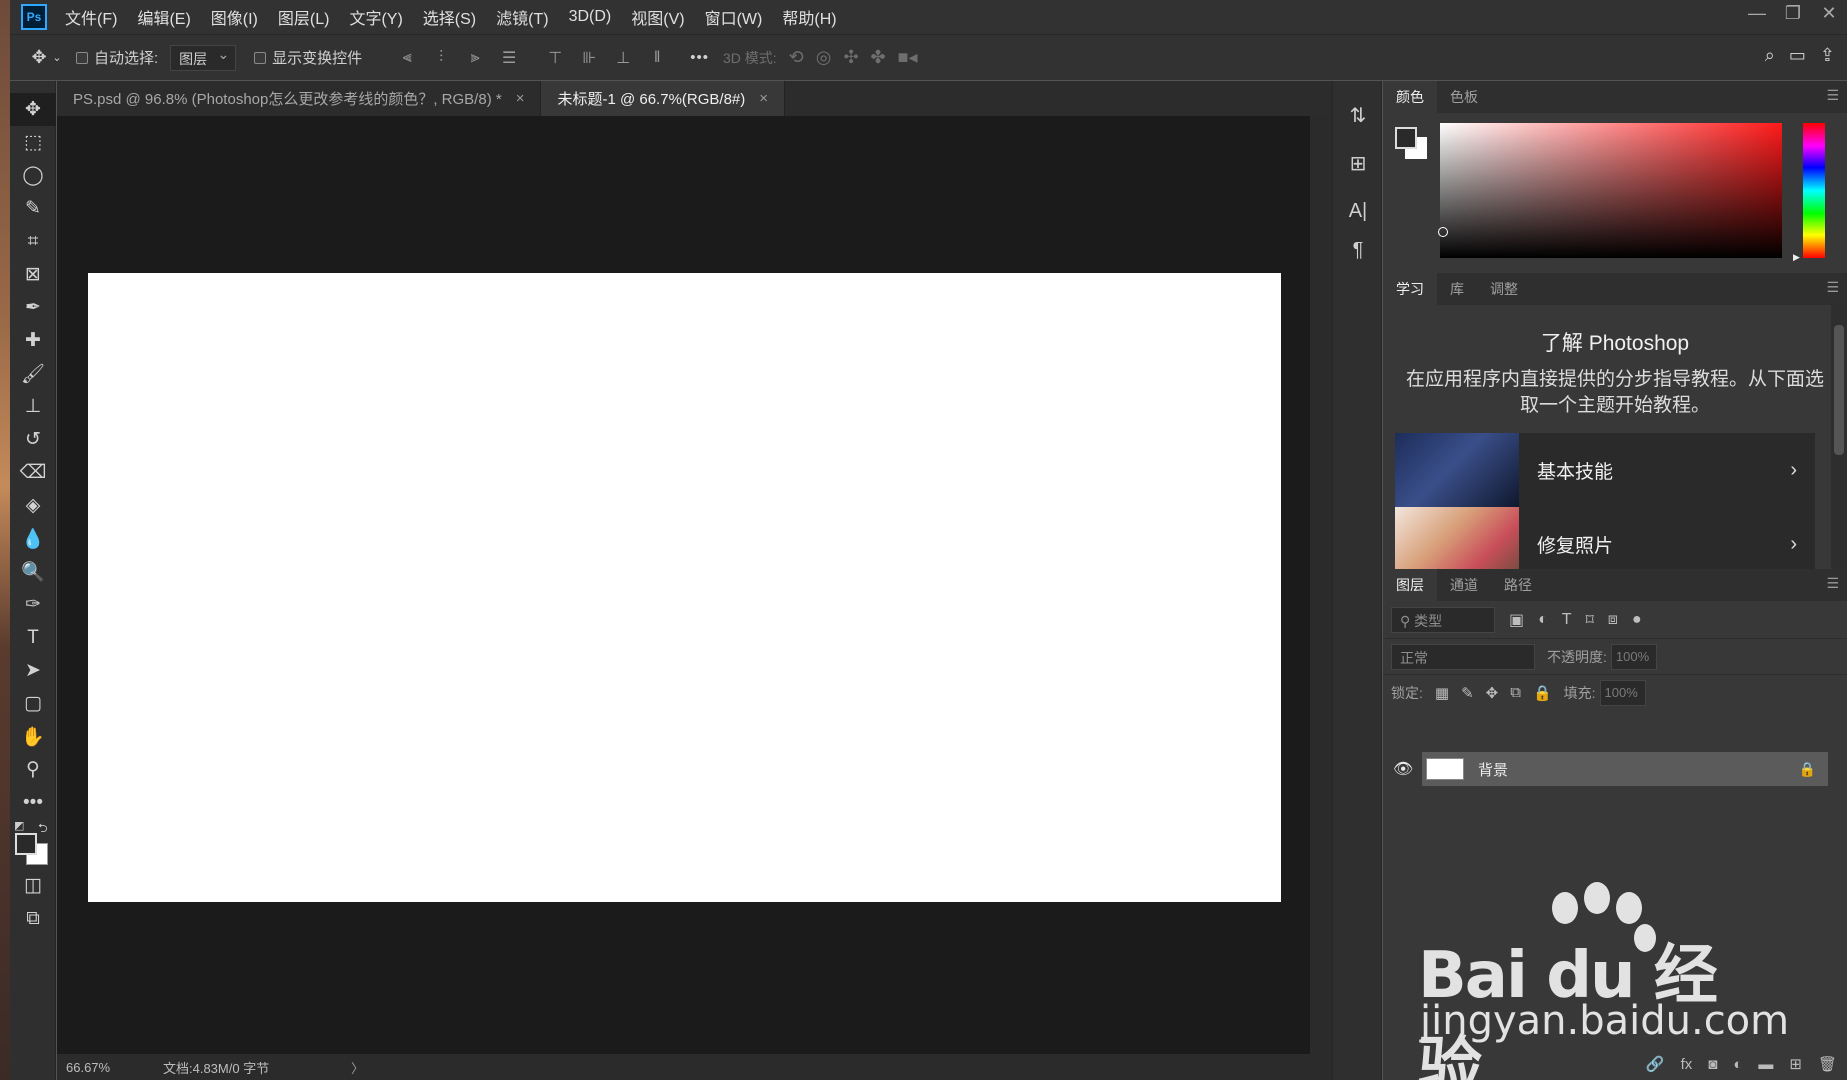  What do you see at coordinates (1516, 620) in the screenshot?
I see `pixel-layer-filter-icon: ▣` at bounding box center [1516, 620].